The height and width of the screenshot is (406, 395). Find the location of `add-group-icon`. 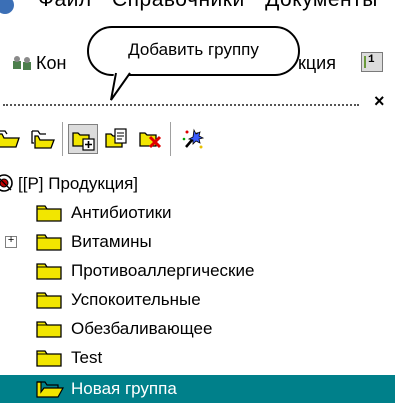

add-group-icon is located at coordinates (83, 141).